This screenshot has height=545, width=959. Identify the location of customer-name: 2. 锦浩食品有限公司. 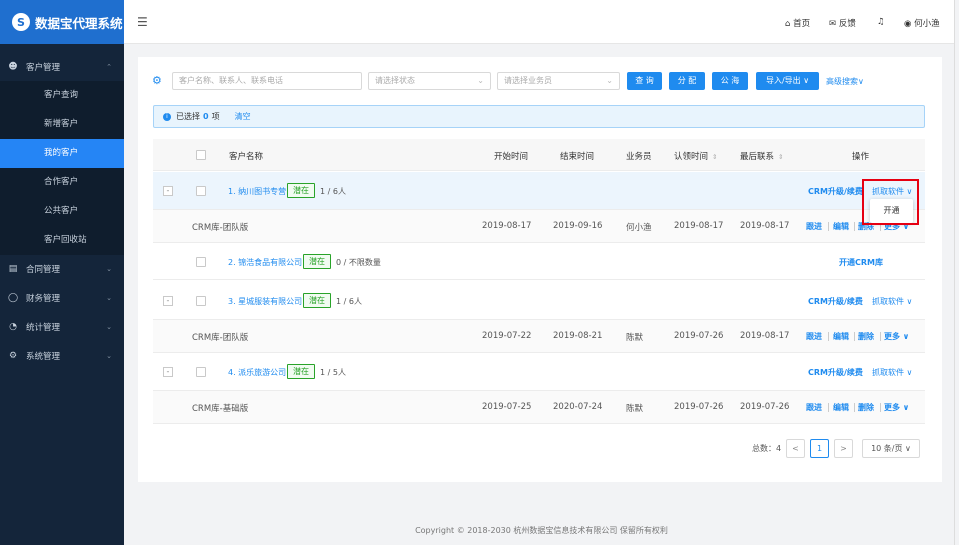
(265, 262).